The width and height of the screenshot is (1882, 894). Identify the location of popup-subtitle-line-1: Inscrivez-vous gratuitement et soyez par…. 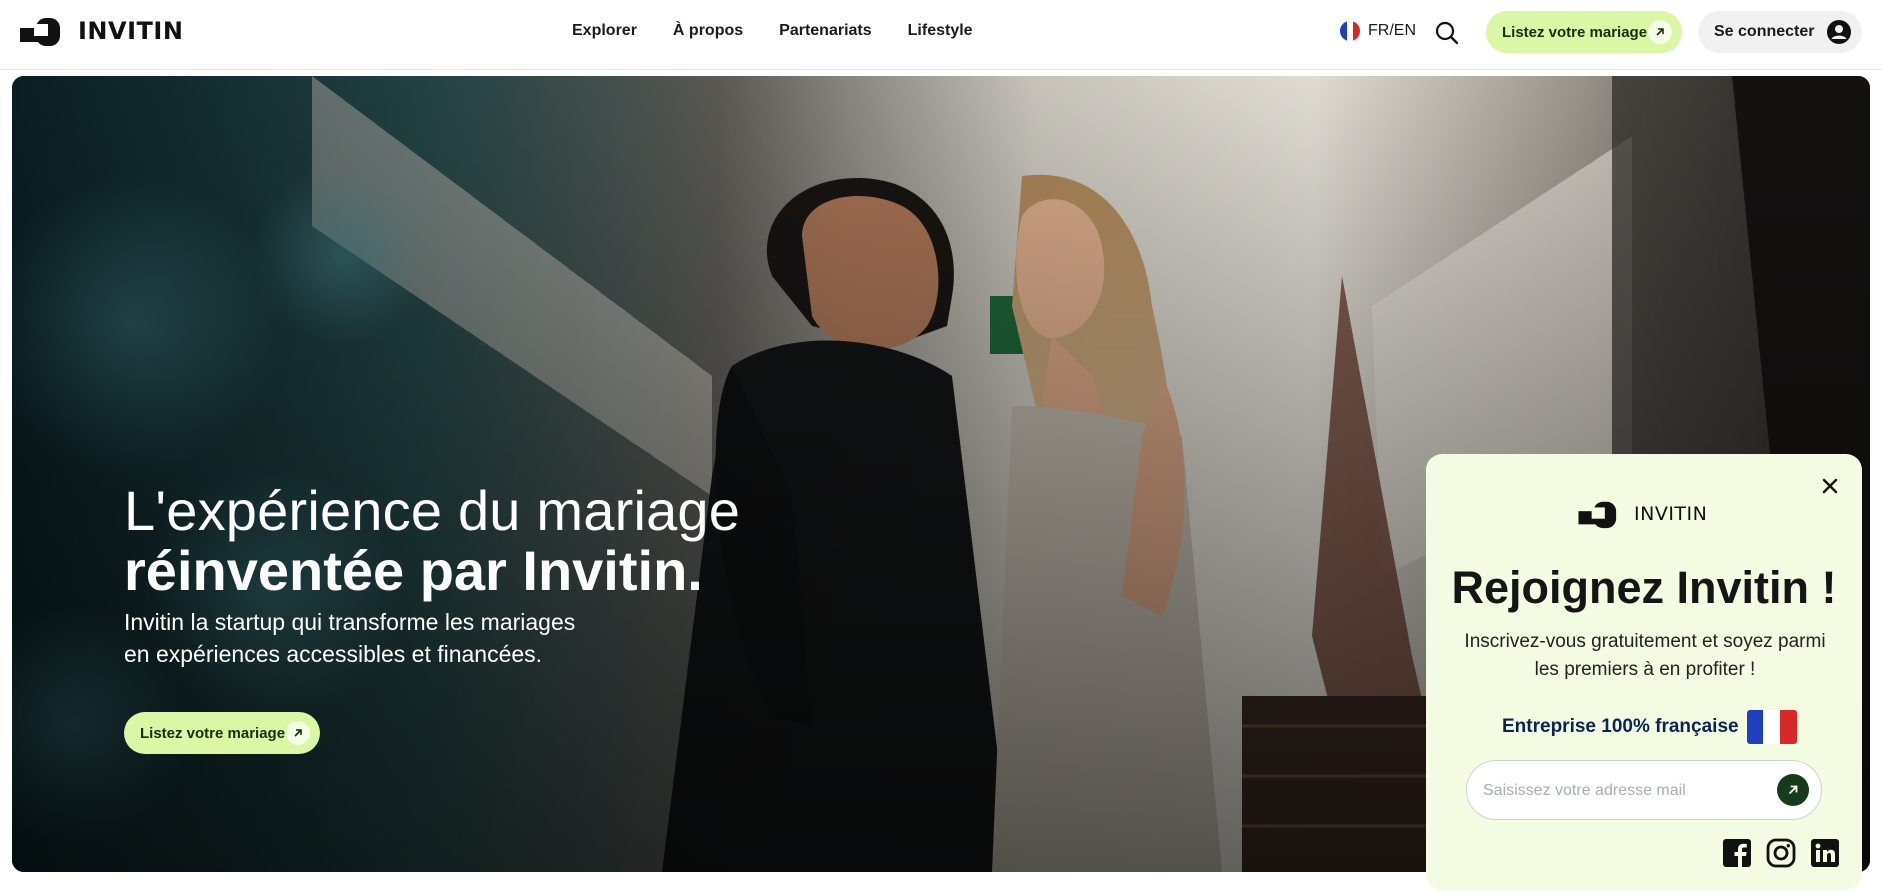
(1645, 641).